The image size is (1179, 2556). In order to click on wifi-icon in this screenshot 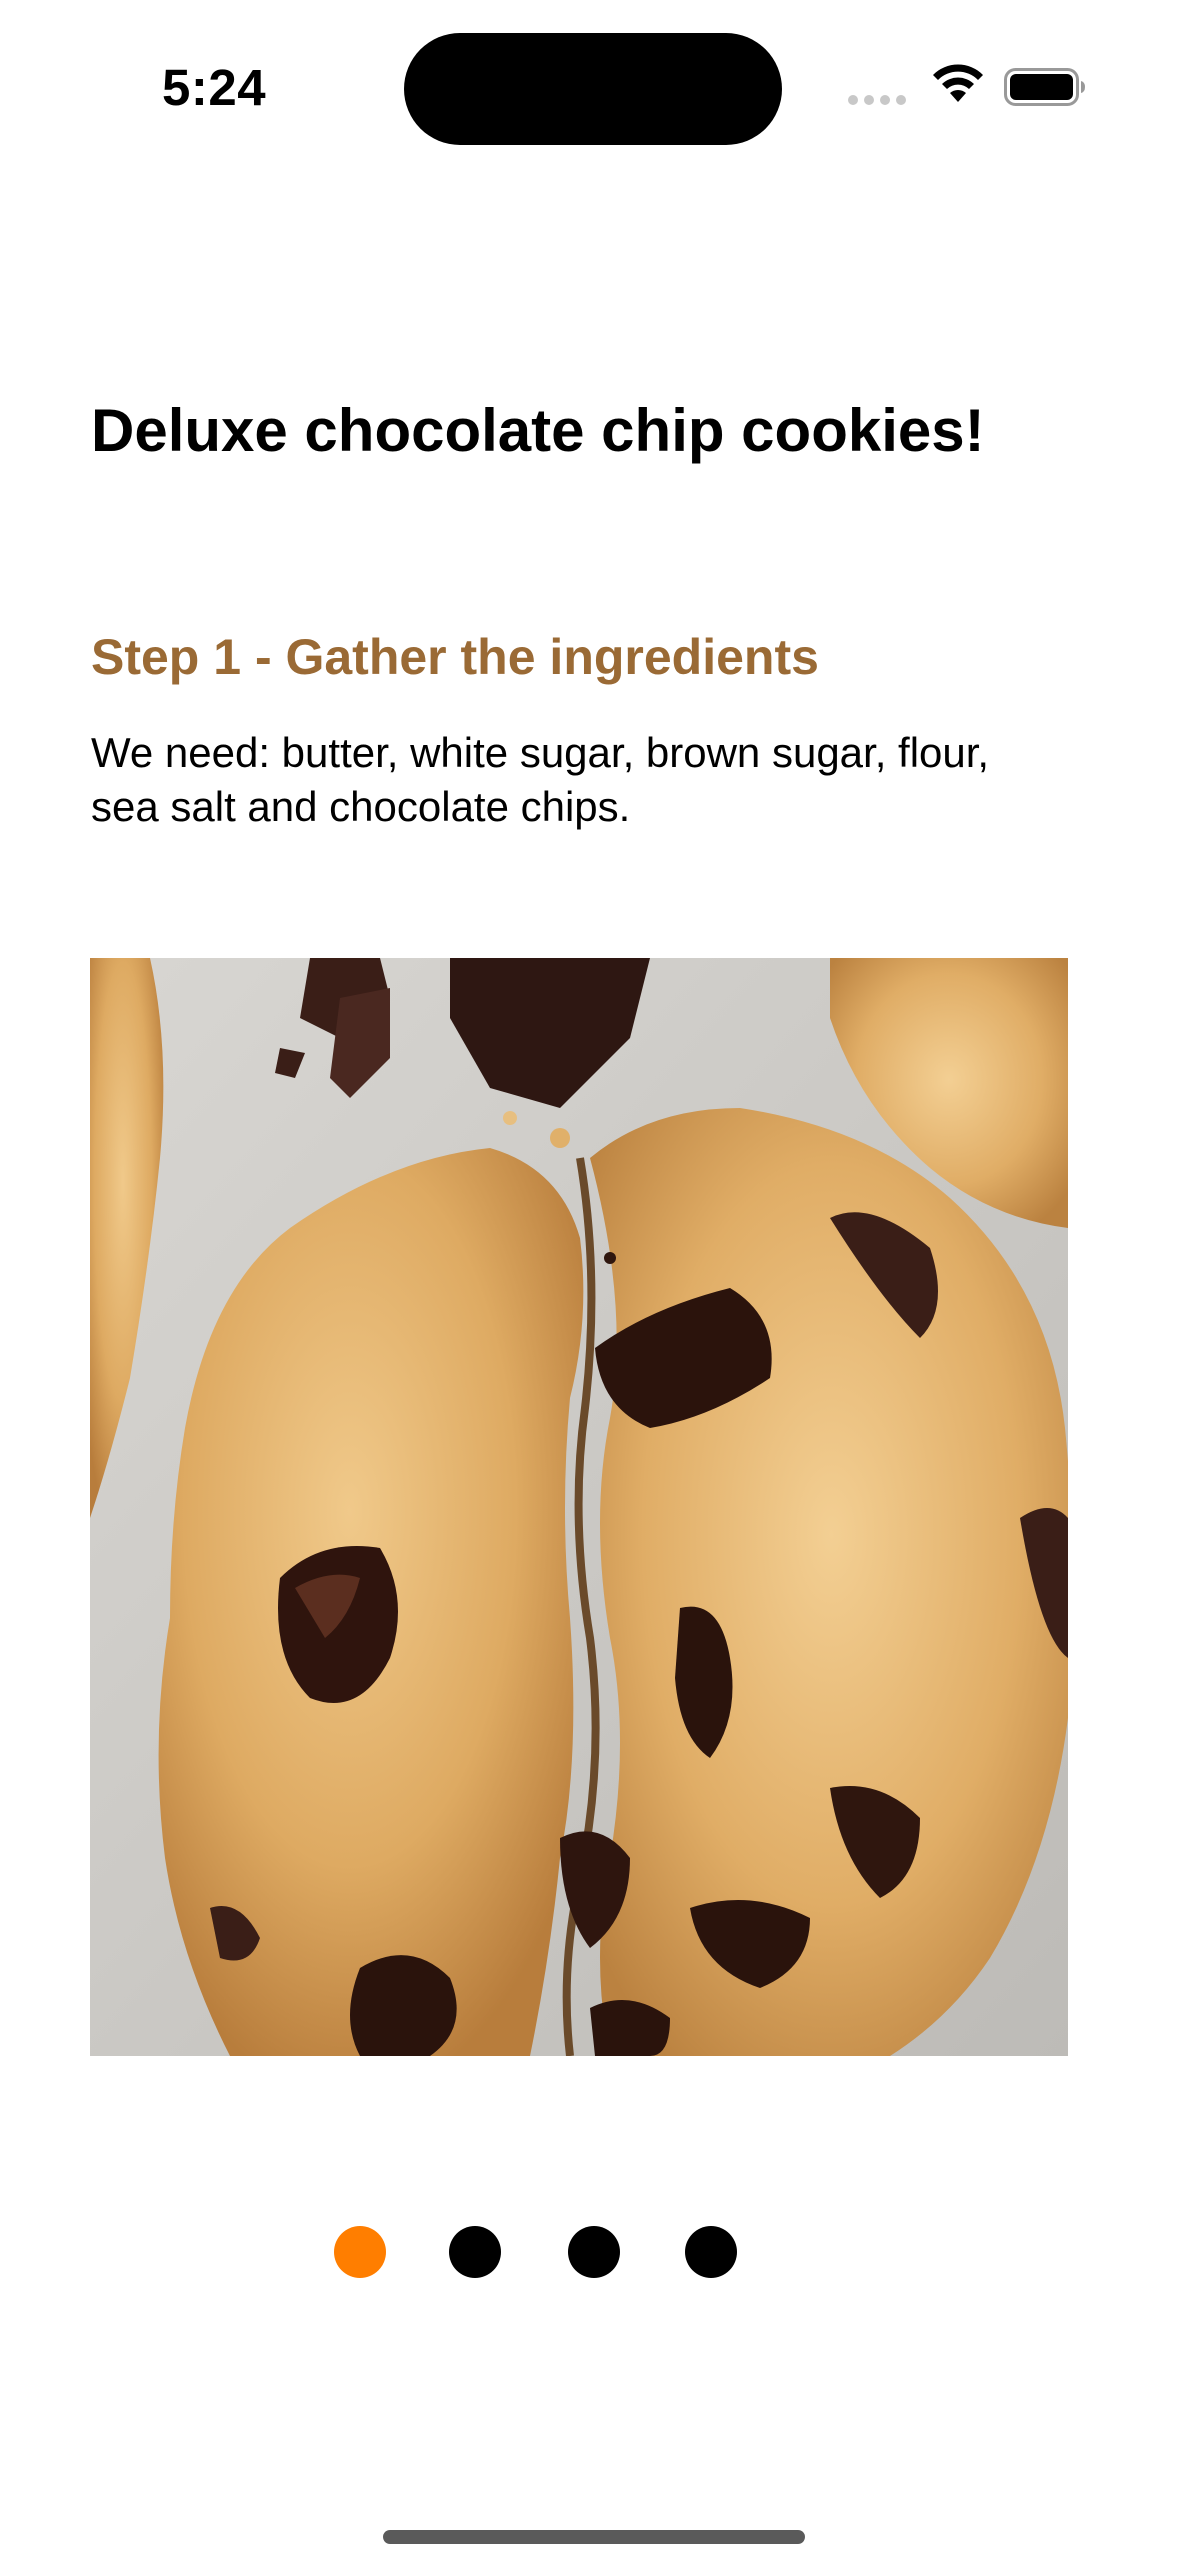, I will do `click(958, 83)`.